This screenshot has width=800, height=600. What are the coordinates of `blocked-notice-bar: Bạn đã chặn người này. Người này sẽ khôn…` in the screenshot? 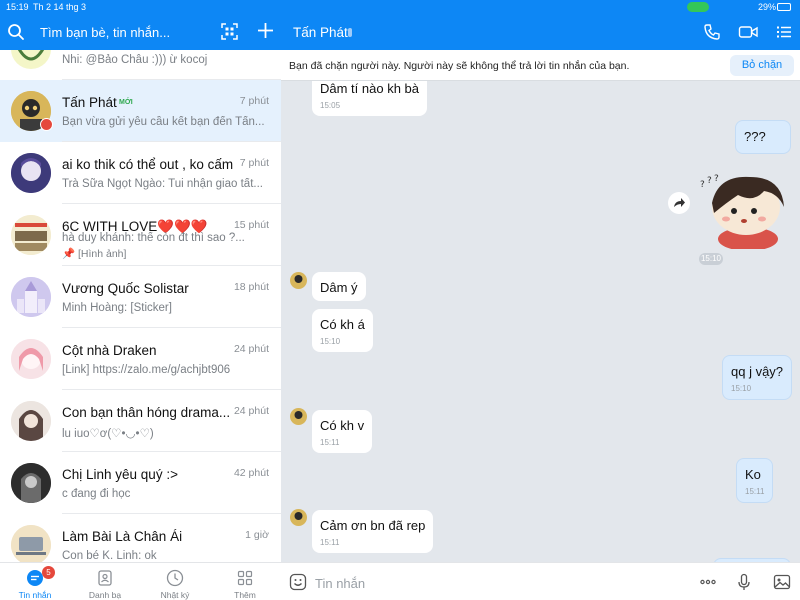 It's located at (540, 65).